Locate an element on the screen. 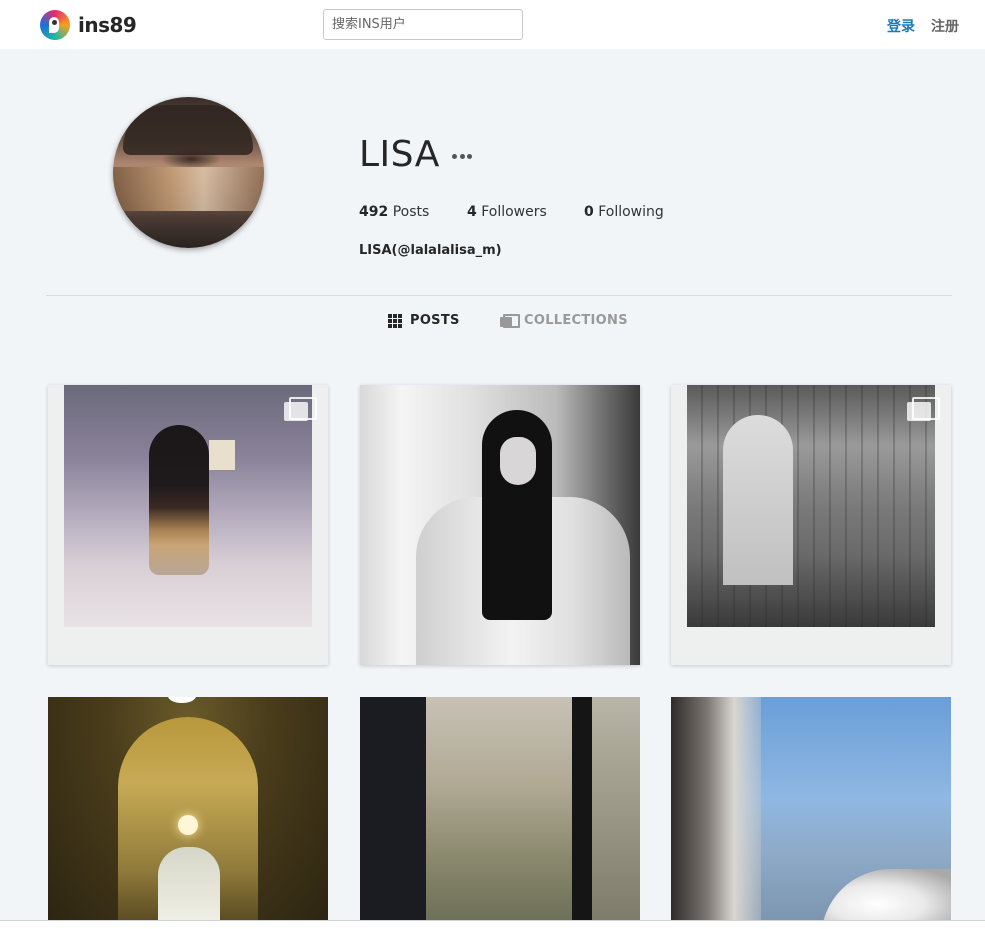 The image size is (985, 929). logo-text: ins89 is located at coordinates (107, 25).